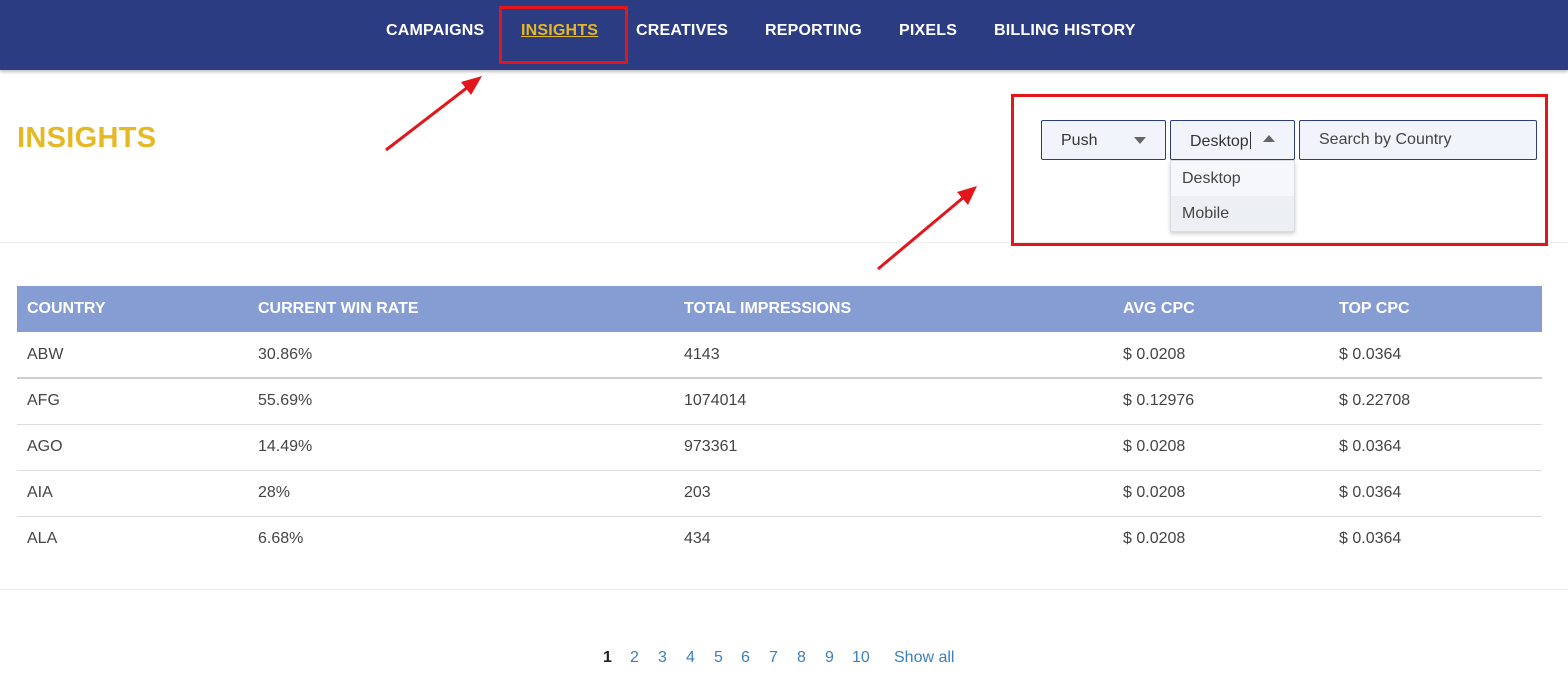 The width and height of the screenshot is (1568, 688). Describe the element at coordinates (784, 242) in the screenshot. I see `header-divider` at that location.